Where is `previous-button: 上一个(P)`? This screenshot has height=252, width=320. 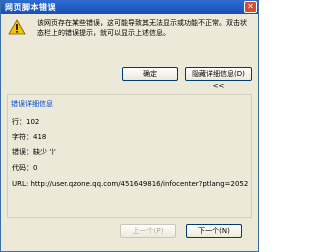
previous-button: 上一个(P) is located at coordinates (148, 231).